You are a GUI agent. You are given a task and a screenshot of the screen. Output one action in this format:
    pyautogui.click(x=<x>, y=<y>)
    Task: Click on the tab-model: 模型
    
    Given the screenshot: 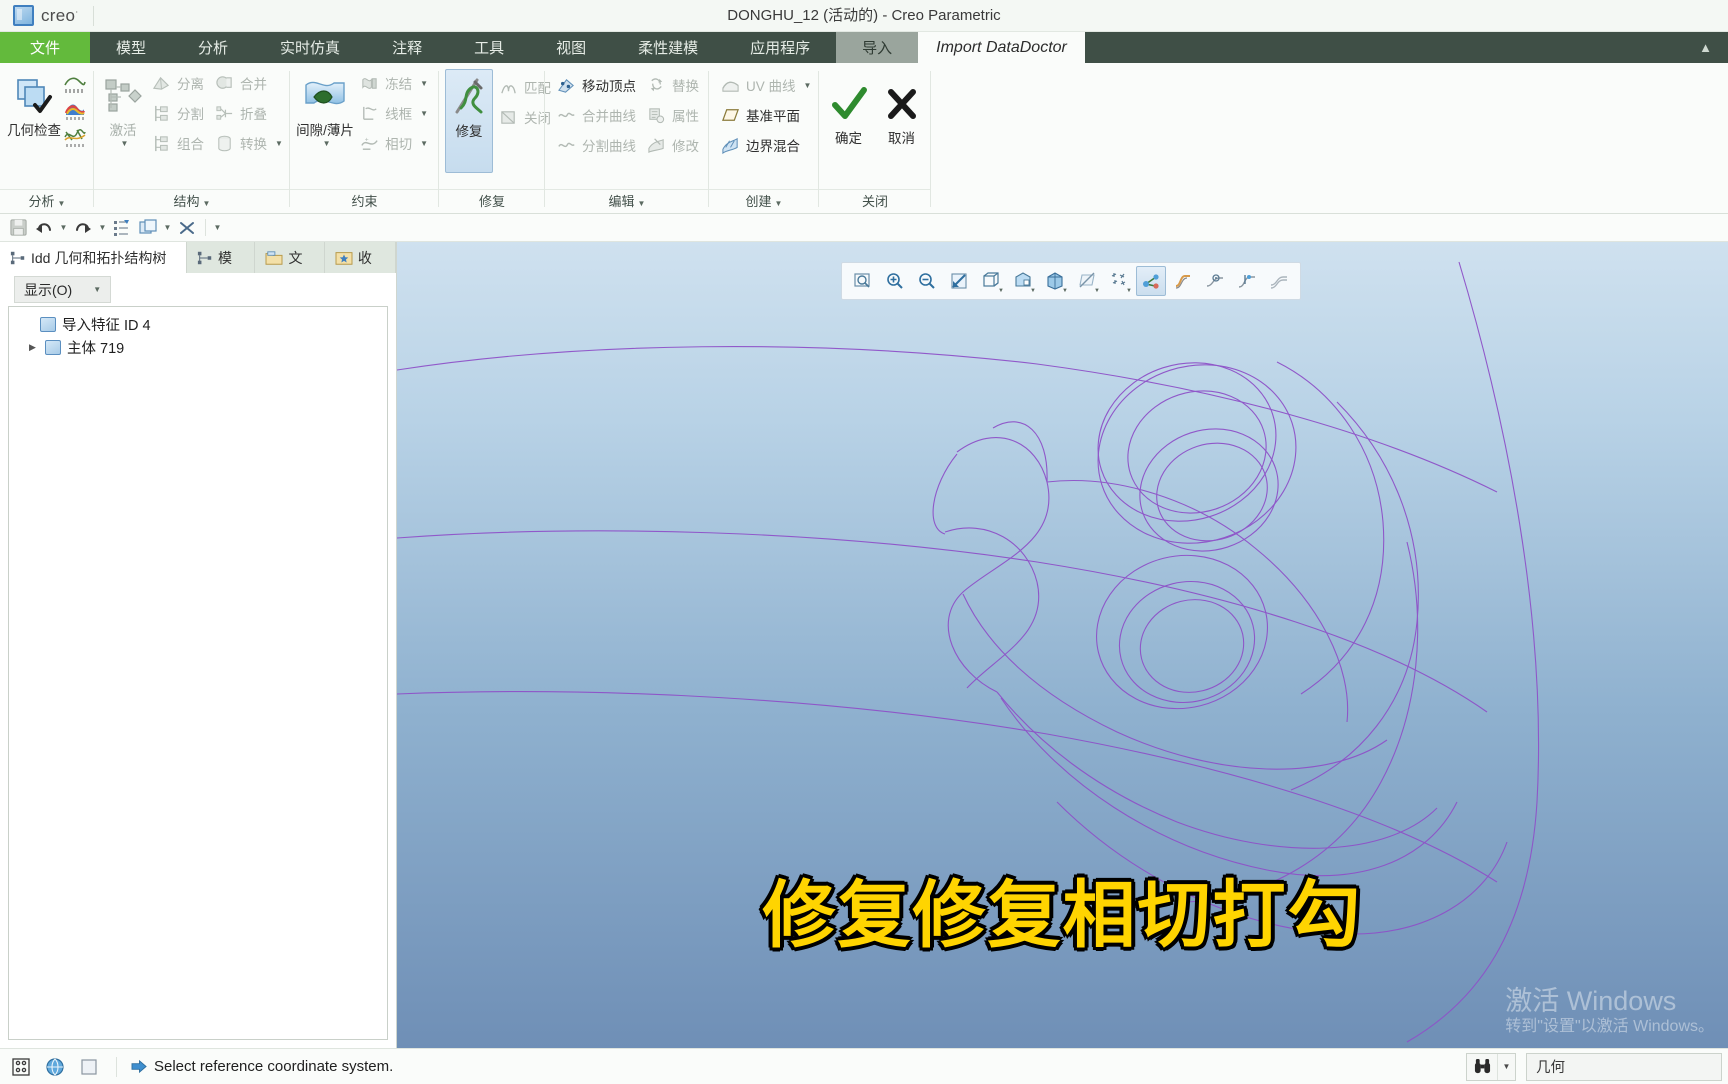 What is the action you would take?
    pyautogui.click(x=131, y=47)
    